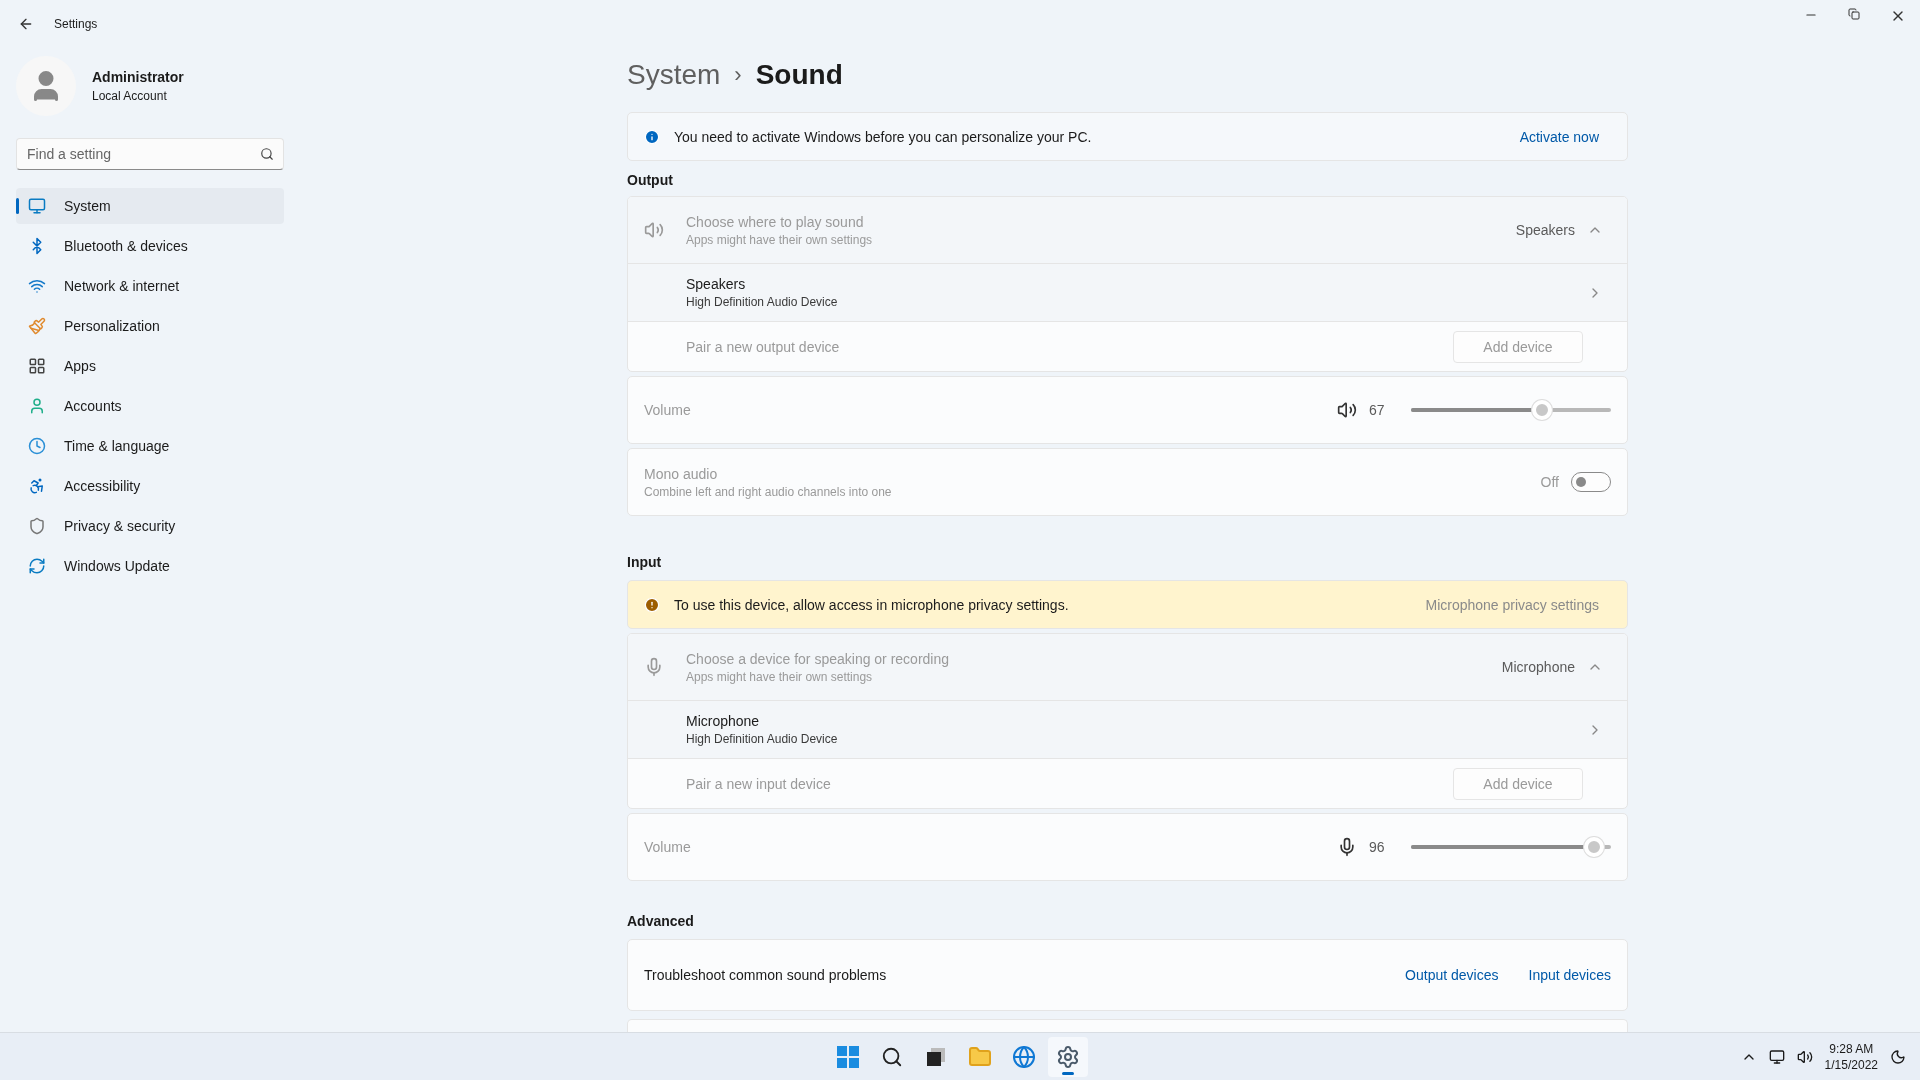  What do you see at coordinates (1559, 136) in the screenshot?
I see `activate-link: Activate now` at bounding box center [1559, 136].